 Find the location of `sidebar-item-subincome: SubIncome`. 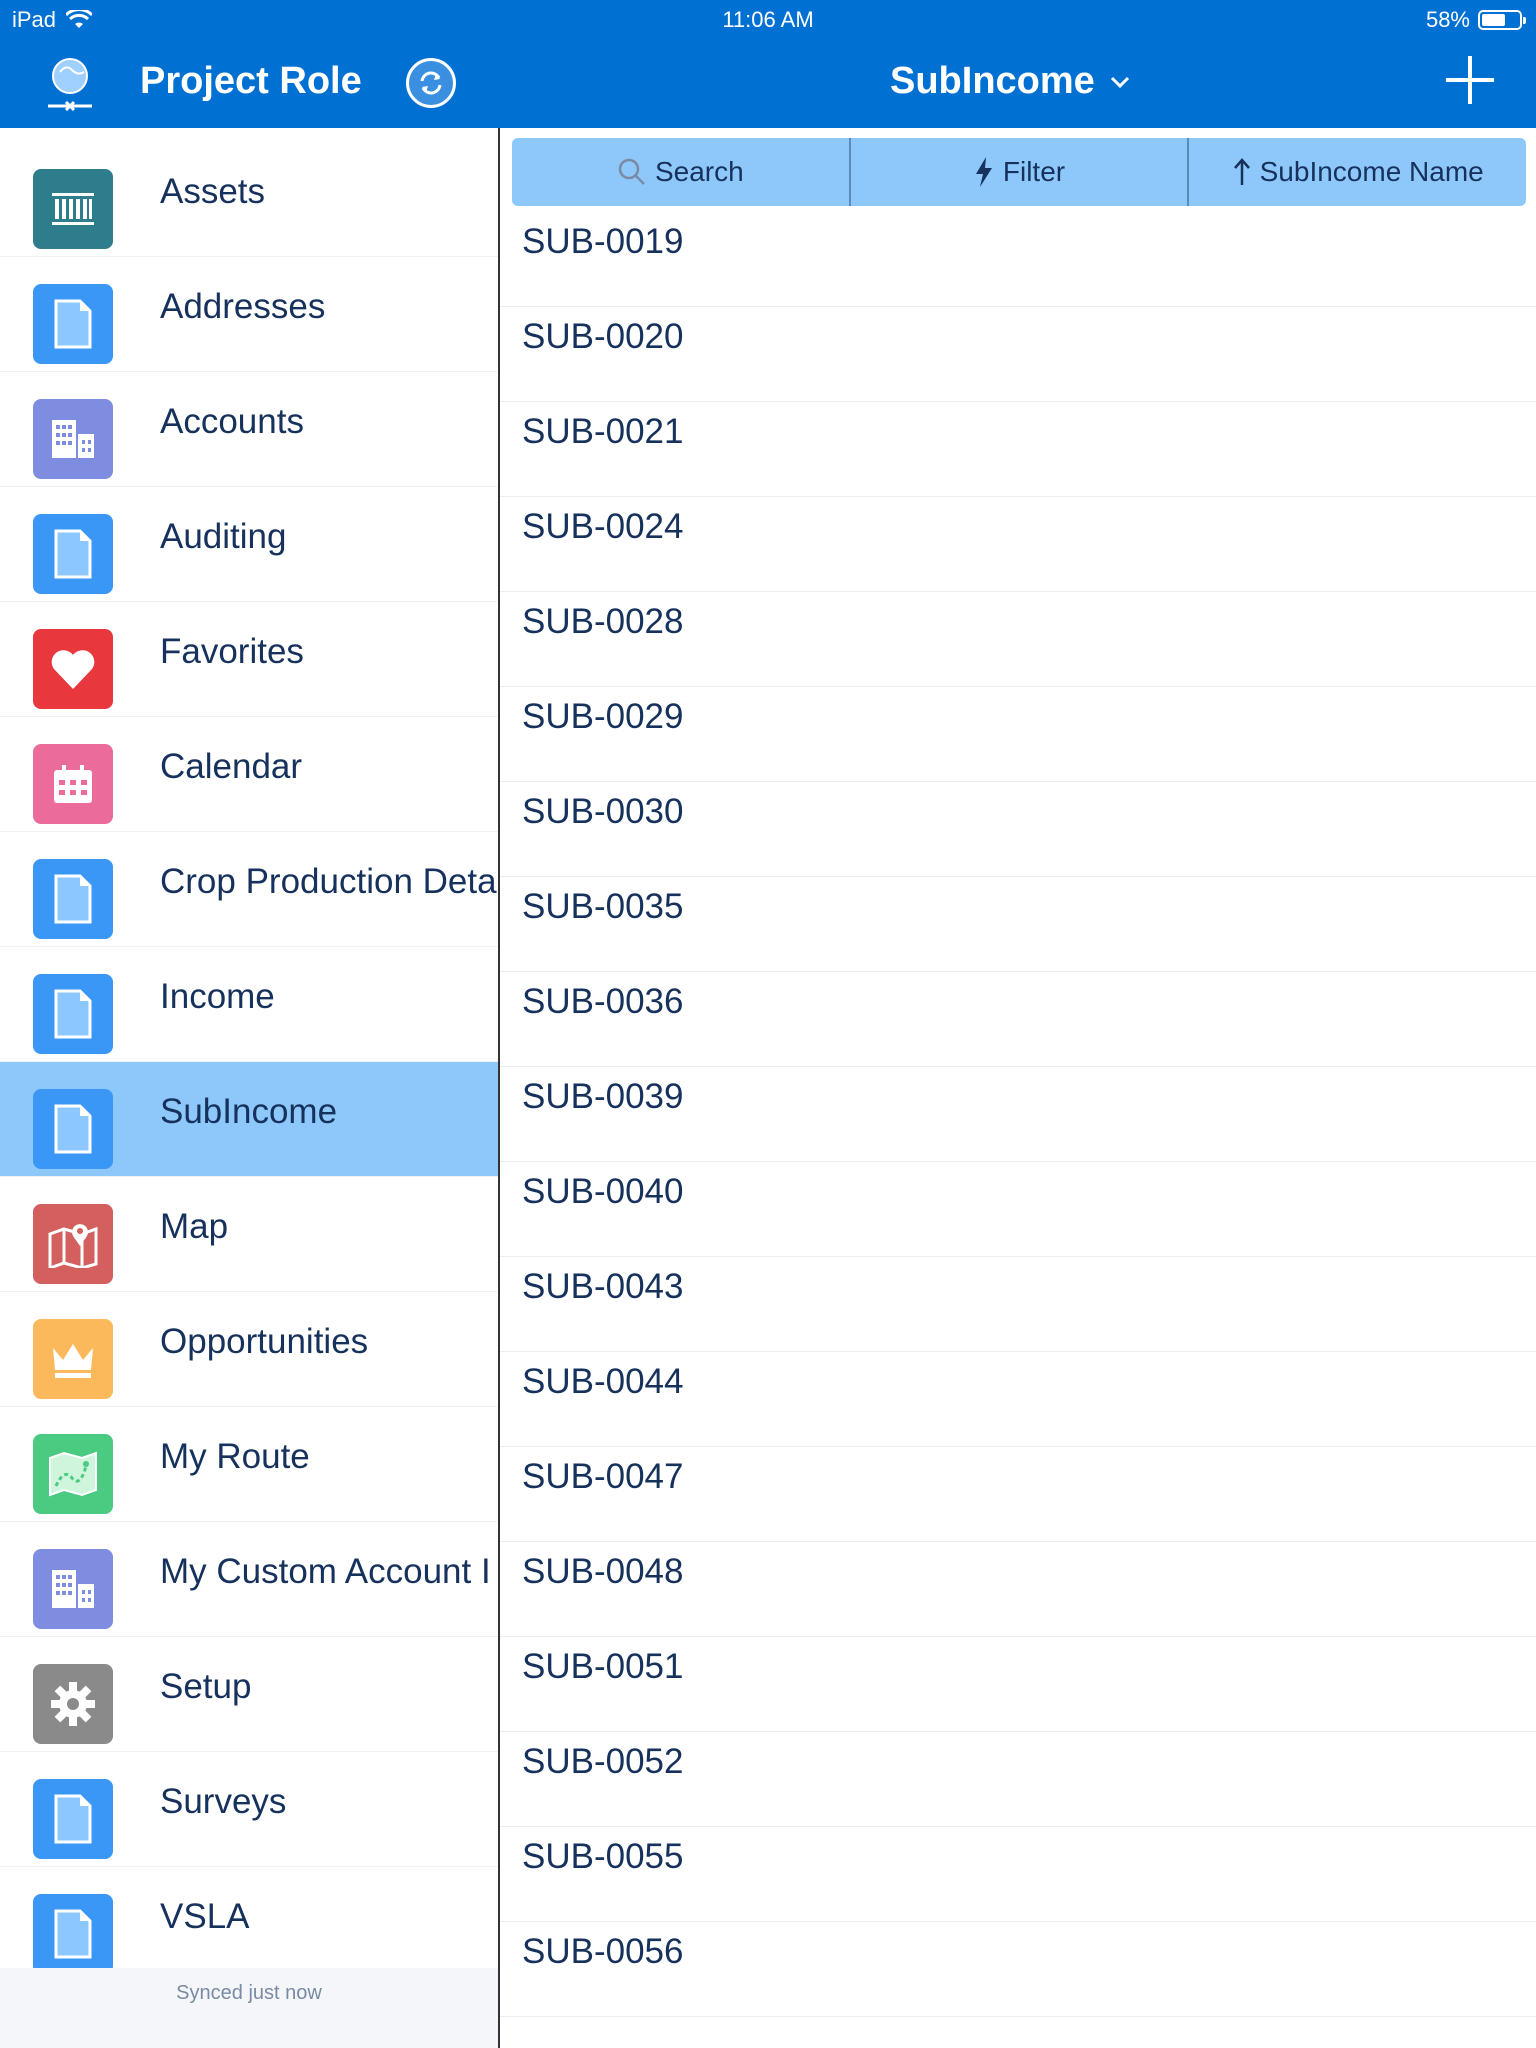

sidebar-item-subincome: SubIncome is located at coordinates (249, 1119).